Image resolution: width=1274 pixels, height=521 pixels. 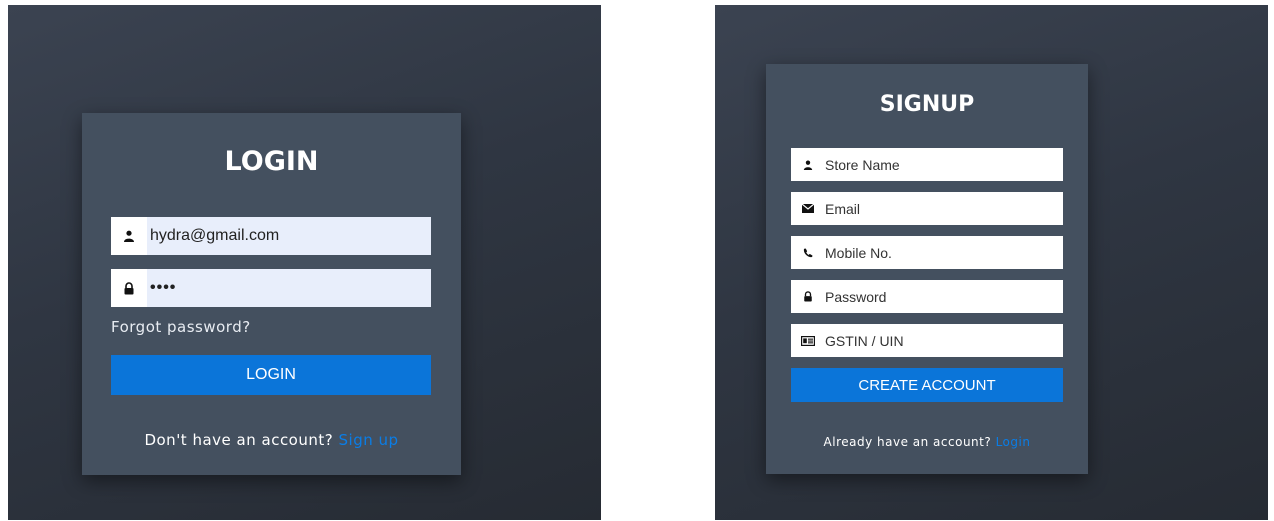 I want to click on envelope-icon, so click(x=808, y=208).